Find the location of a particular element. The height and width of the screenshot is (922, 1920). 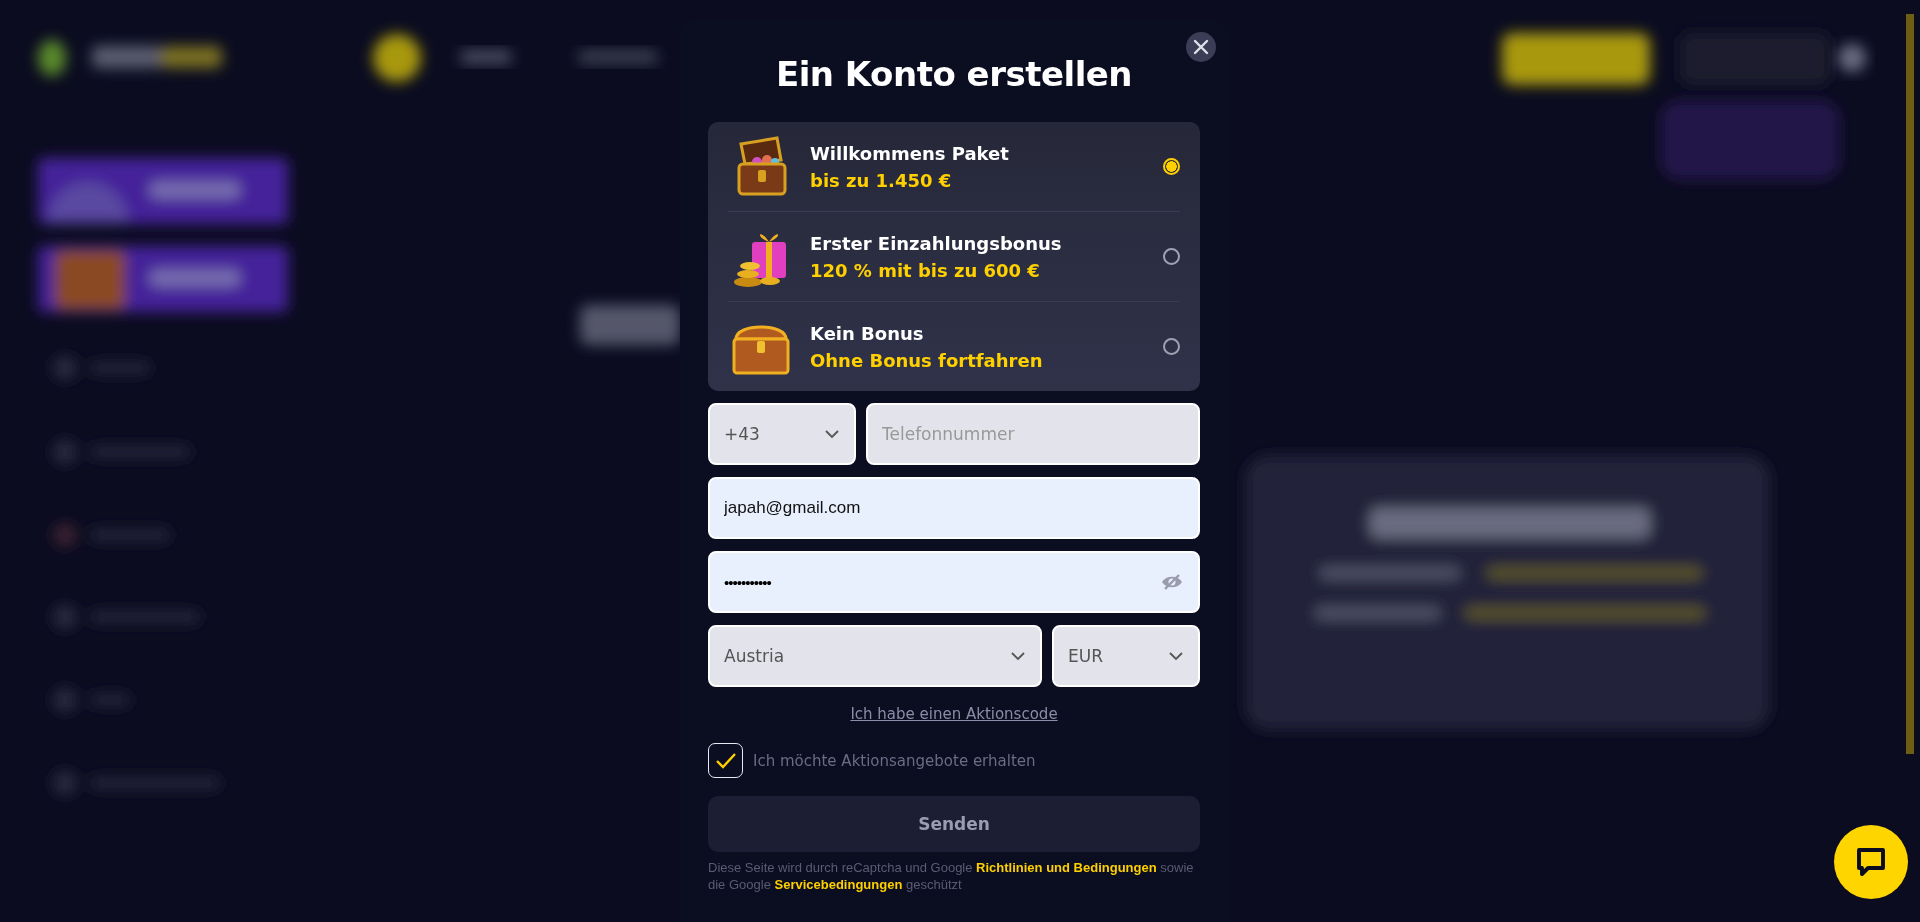

checkbox is located at coordinates (725, 760).